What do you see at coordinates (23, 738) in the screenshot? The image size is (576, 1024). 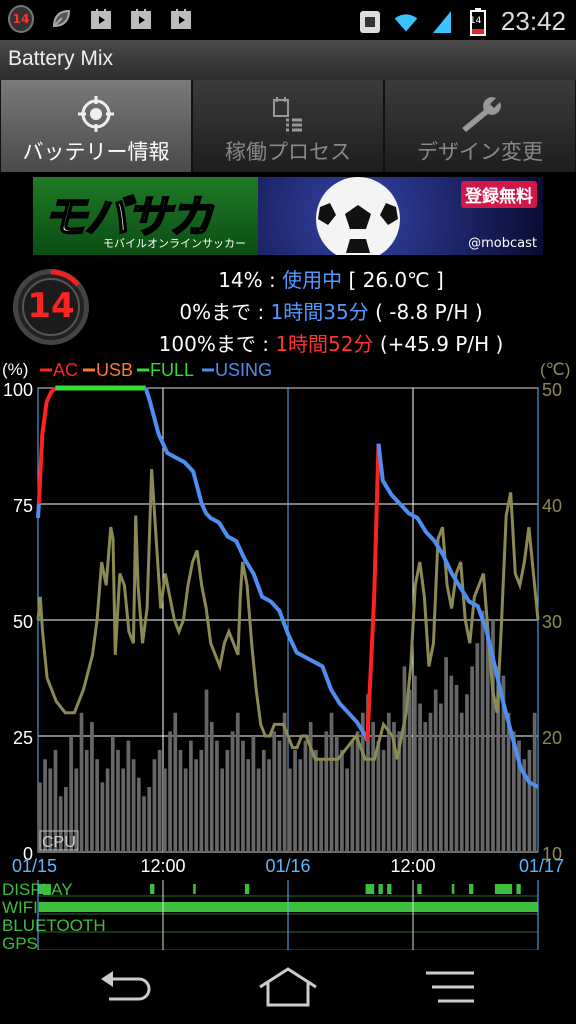 I see `y-left-tick: 25` at bounding box center [23, 738].